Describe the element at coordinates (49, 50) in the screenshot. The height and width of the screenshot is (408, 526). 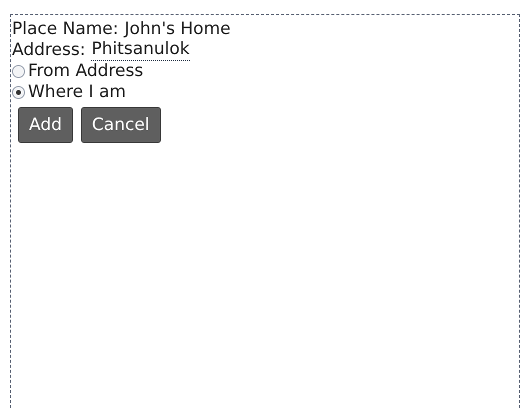
I see `field-label: Address:` at that location.